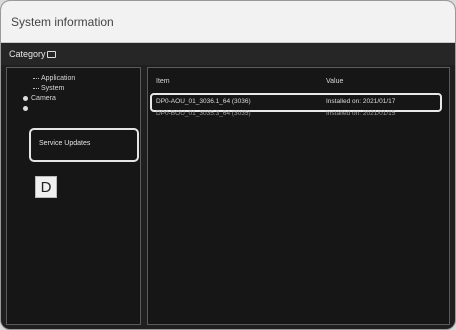 The width and height of the screenshot is (456, 330). What do you see at coordinates (203, 101) in the screenshot?
I see `cell-item: DP0-AOU_01_3036.1_64 (3036)` at bounding box center [203, 101].